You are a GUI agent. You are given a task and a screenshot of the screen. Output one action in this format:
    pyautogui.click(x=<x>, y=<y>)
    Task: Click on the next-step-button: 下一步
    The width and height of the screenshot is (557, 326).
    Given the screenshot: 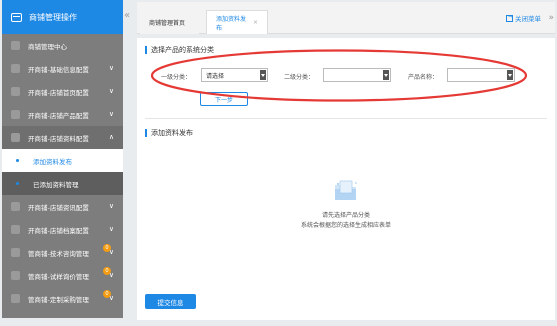 What is the action you would take?
    pyautogui.click(x=224, y=99)
    